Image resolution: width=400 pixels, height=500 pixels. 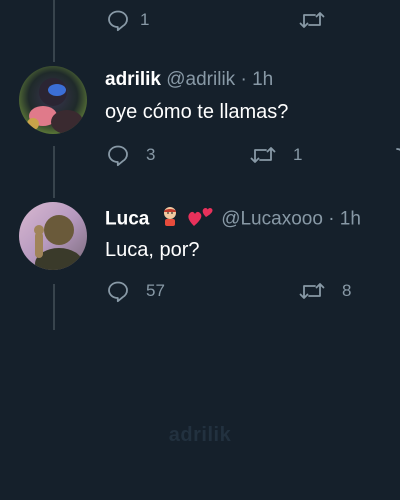 I want to click on display-name: Luca, so click(x=127, y=219).